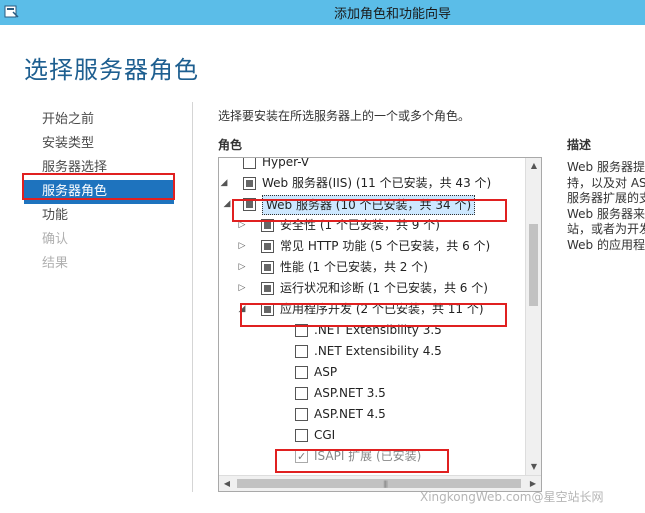  I want to click on highlight-box-app-dev, so click(373, 315).